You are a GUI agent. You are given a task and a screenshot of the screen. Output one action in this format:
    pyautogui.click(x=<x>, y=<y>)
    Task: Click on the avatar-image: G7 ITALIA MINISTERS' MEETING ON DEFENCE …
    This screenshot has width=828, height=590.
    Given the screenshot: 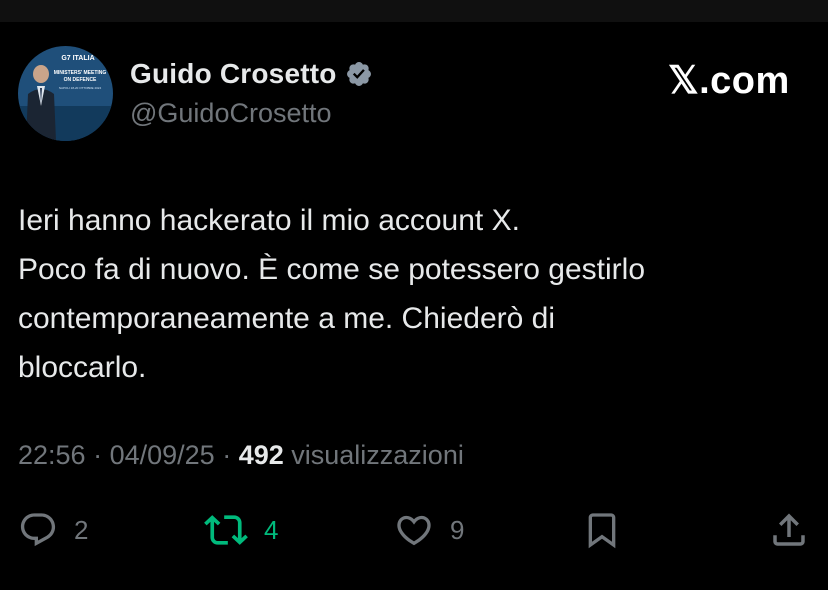 What is the action you would take?
    pyautogui.click(x=65, y=93)
    